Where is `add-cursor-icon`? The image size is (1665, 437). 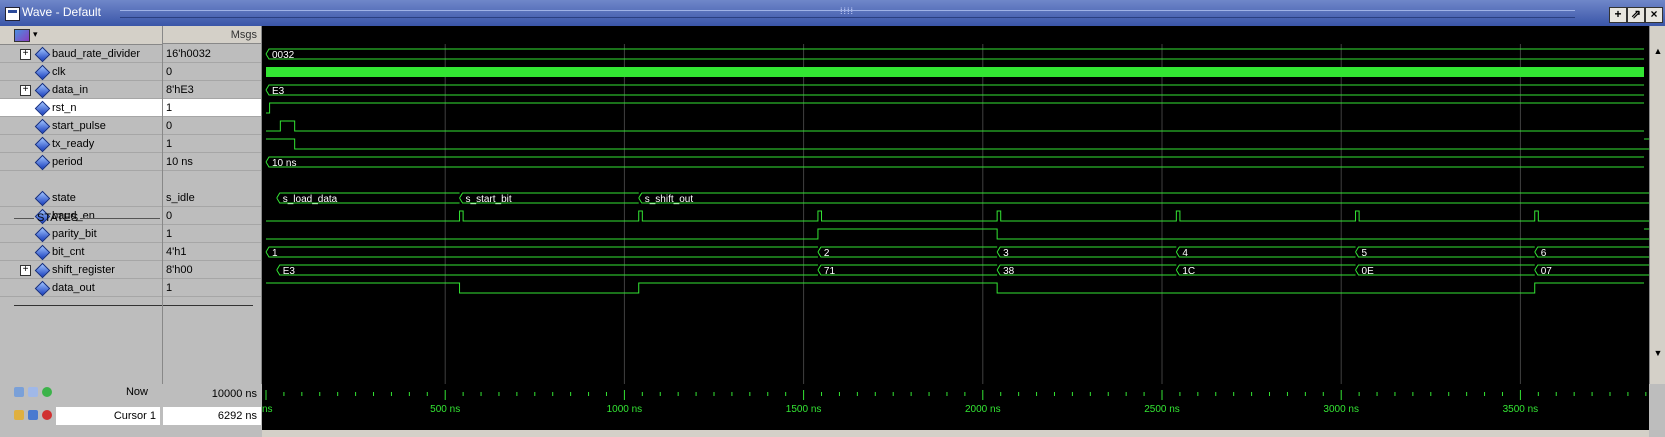
add-cursor-icon is located at coordinates (47, 392).